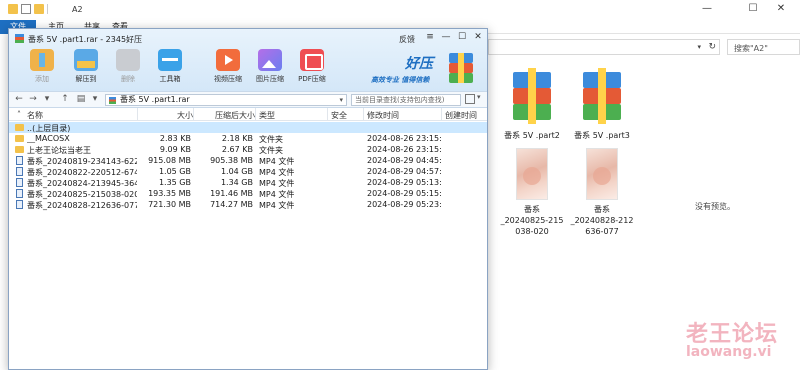  I want to click on cell-name: __MACOSX, so click(48, 138).